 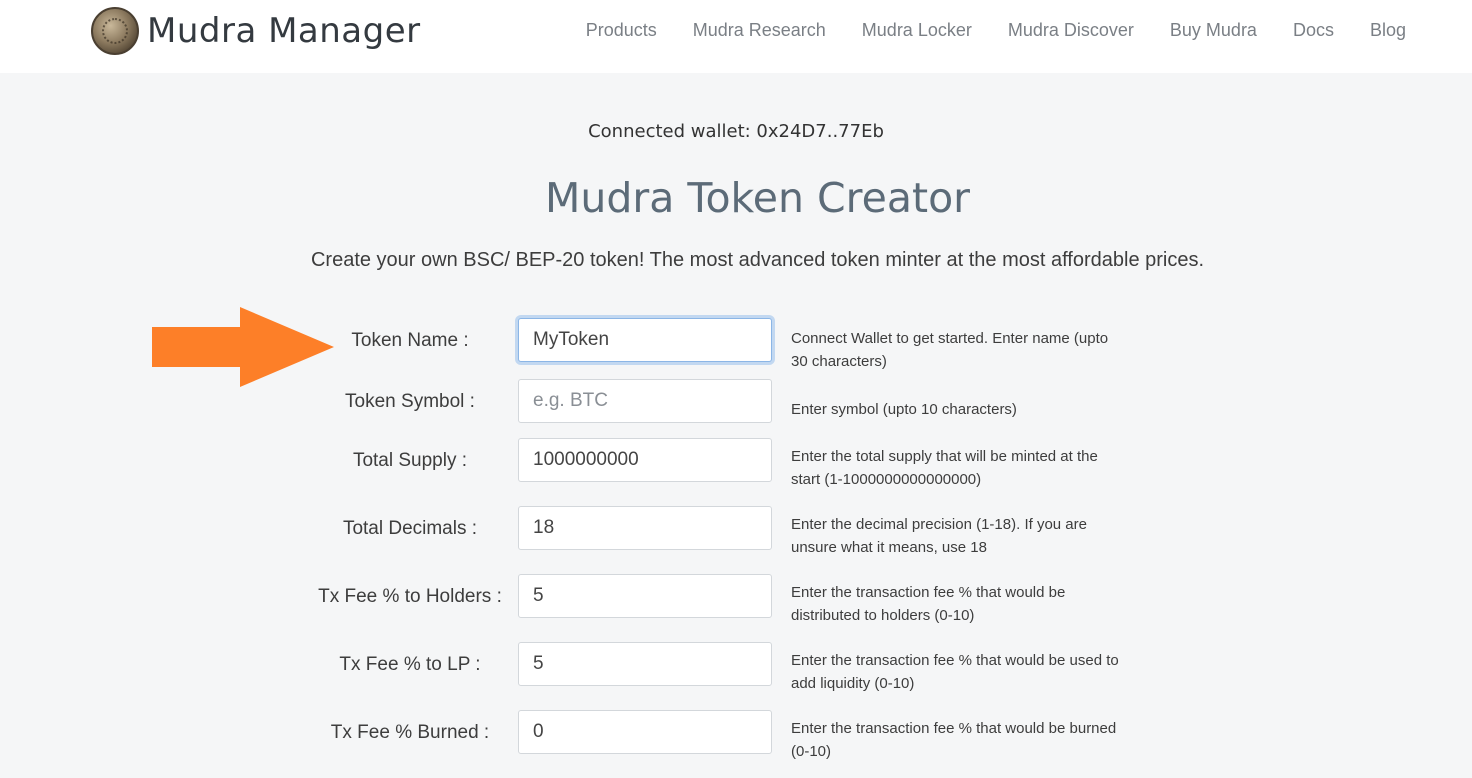 What do you see at coordinates (1213, 30) in the screenshot?
I see `nav-buy-mudra: Buy Mudra` at bounding box center [1213, 30].